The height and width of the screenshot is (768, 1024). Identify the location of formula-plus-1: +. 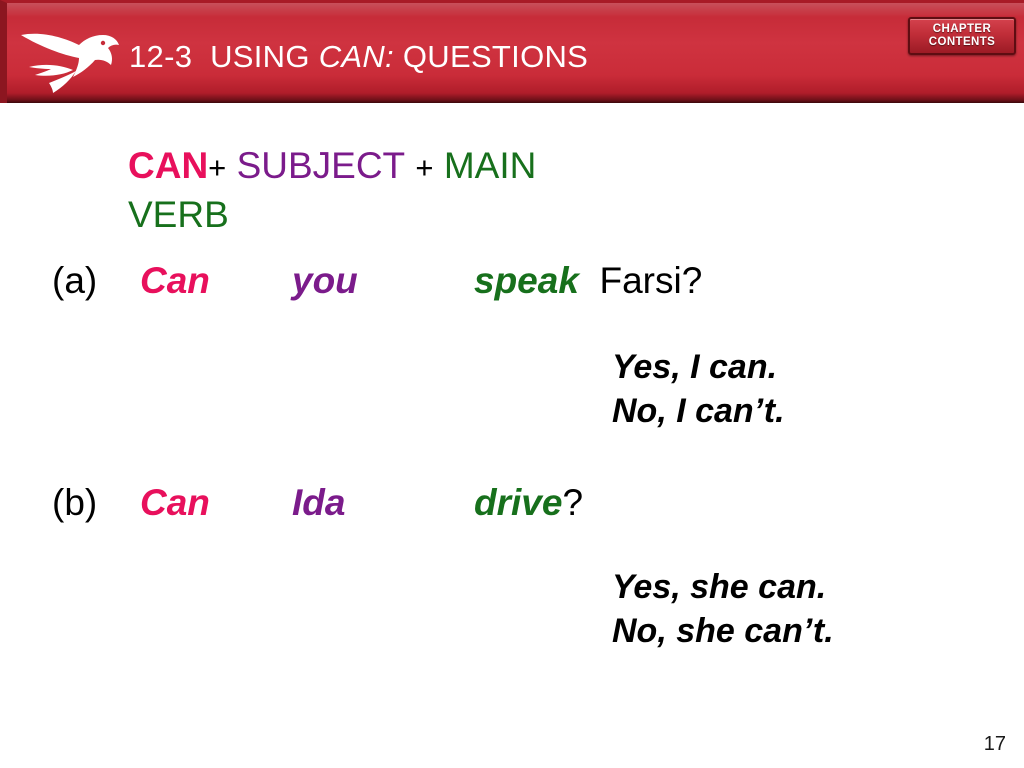
(217, 167).